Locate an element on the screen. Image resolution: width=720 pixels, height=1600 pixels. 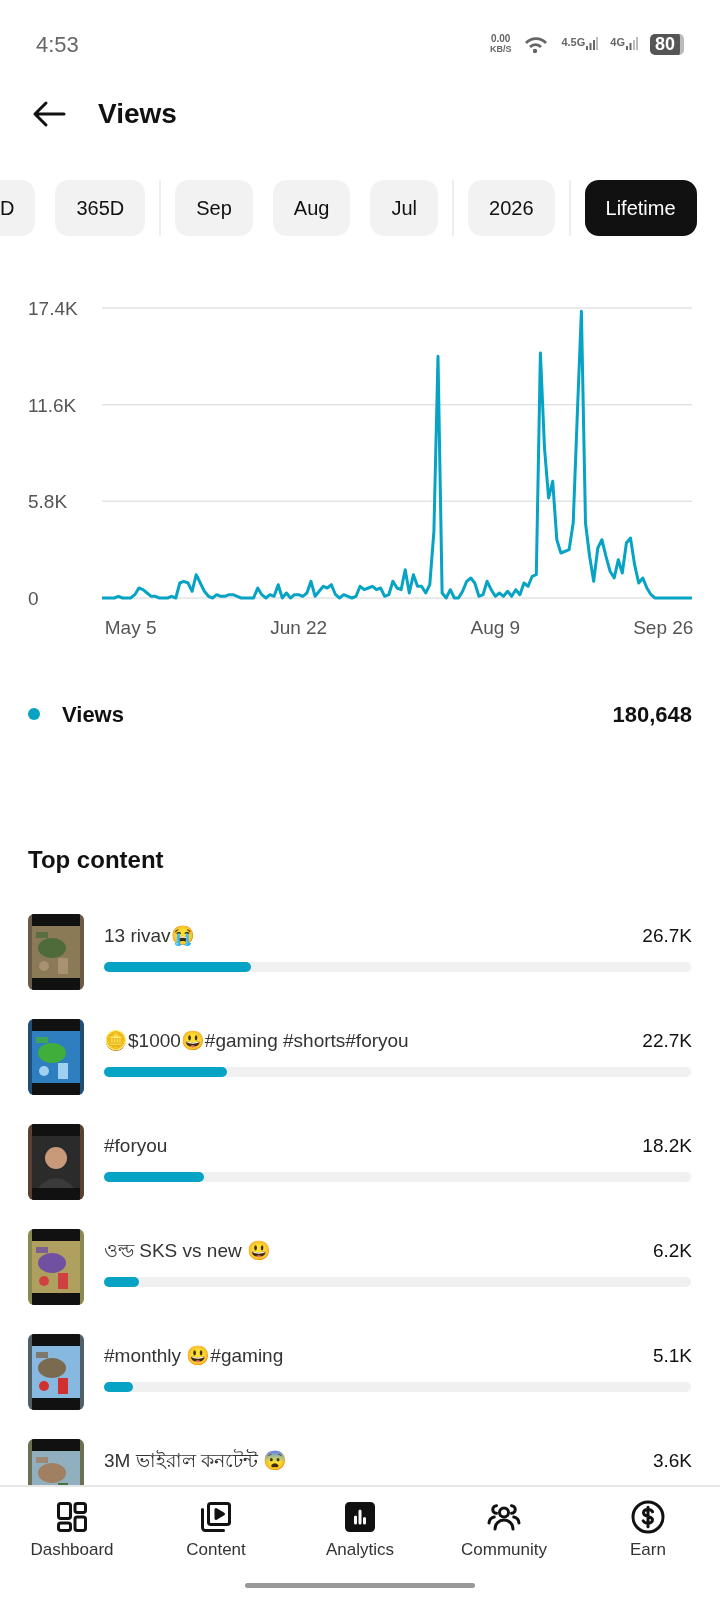
content-title: ওল্ড SKS vs new 😃 is located at coordinates (187, 1251).